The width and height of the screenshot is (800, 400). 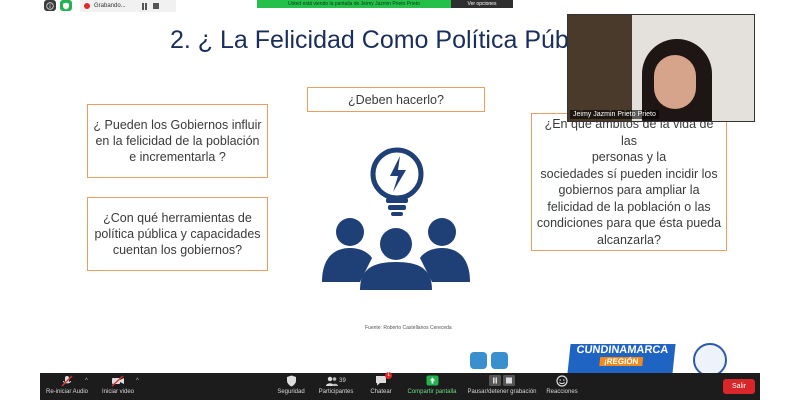 I want to click on security-shield-icon, so click(x=291, y=380).